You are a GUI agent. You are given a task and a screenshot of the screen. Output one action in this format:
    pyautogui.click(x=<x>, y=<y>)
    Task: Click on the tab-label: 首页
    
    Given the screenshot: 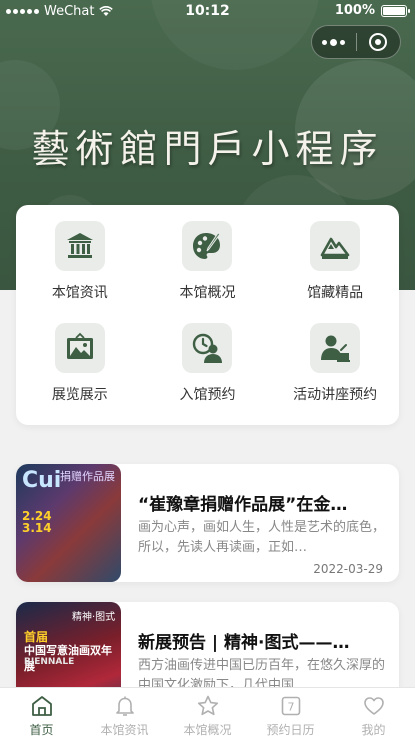 What is the action you would take?
    pyautogui.click(x=41, y=730)
    